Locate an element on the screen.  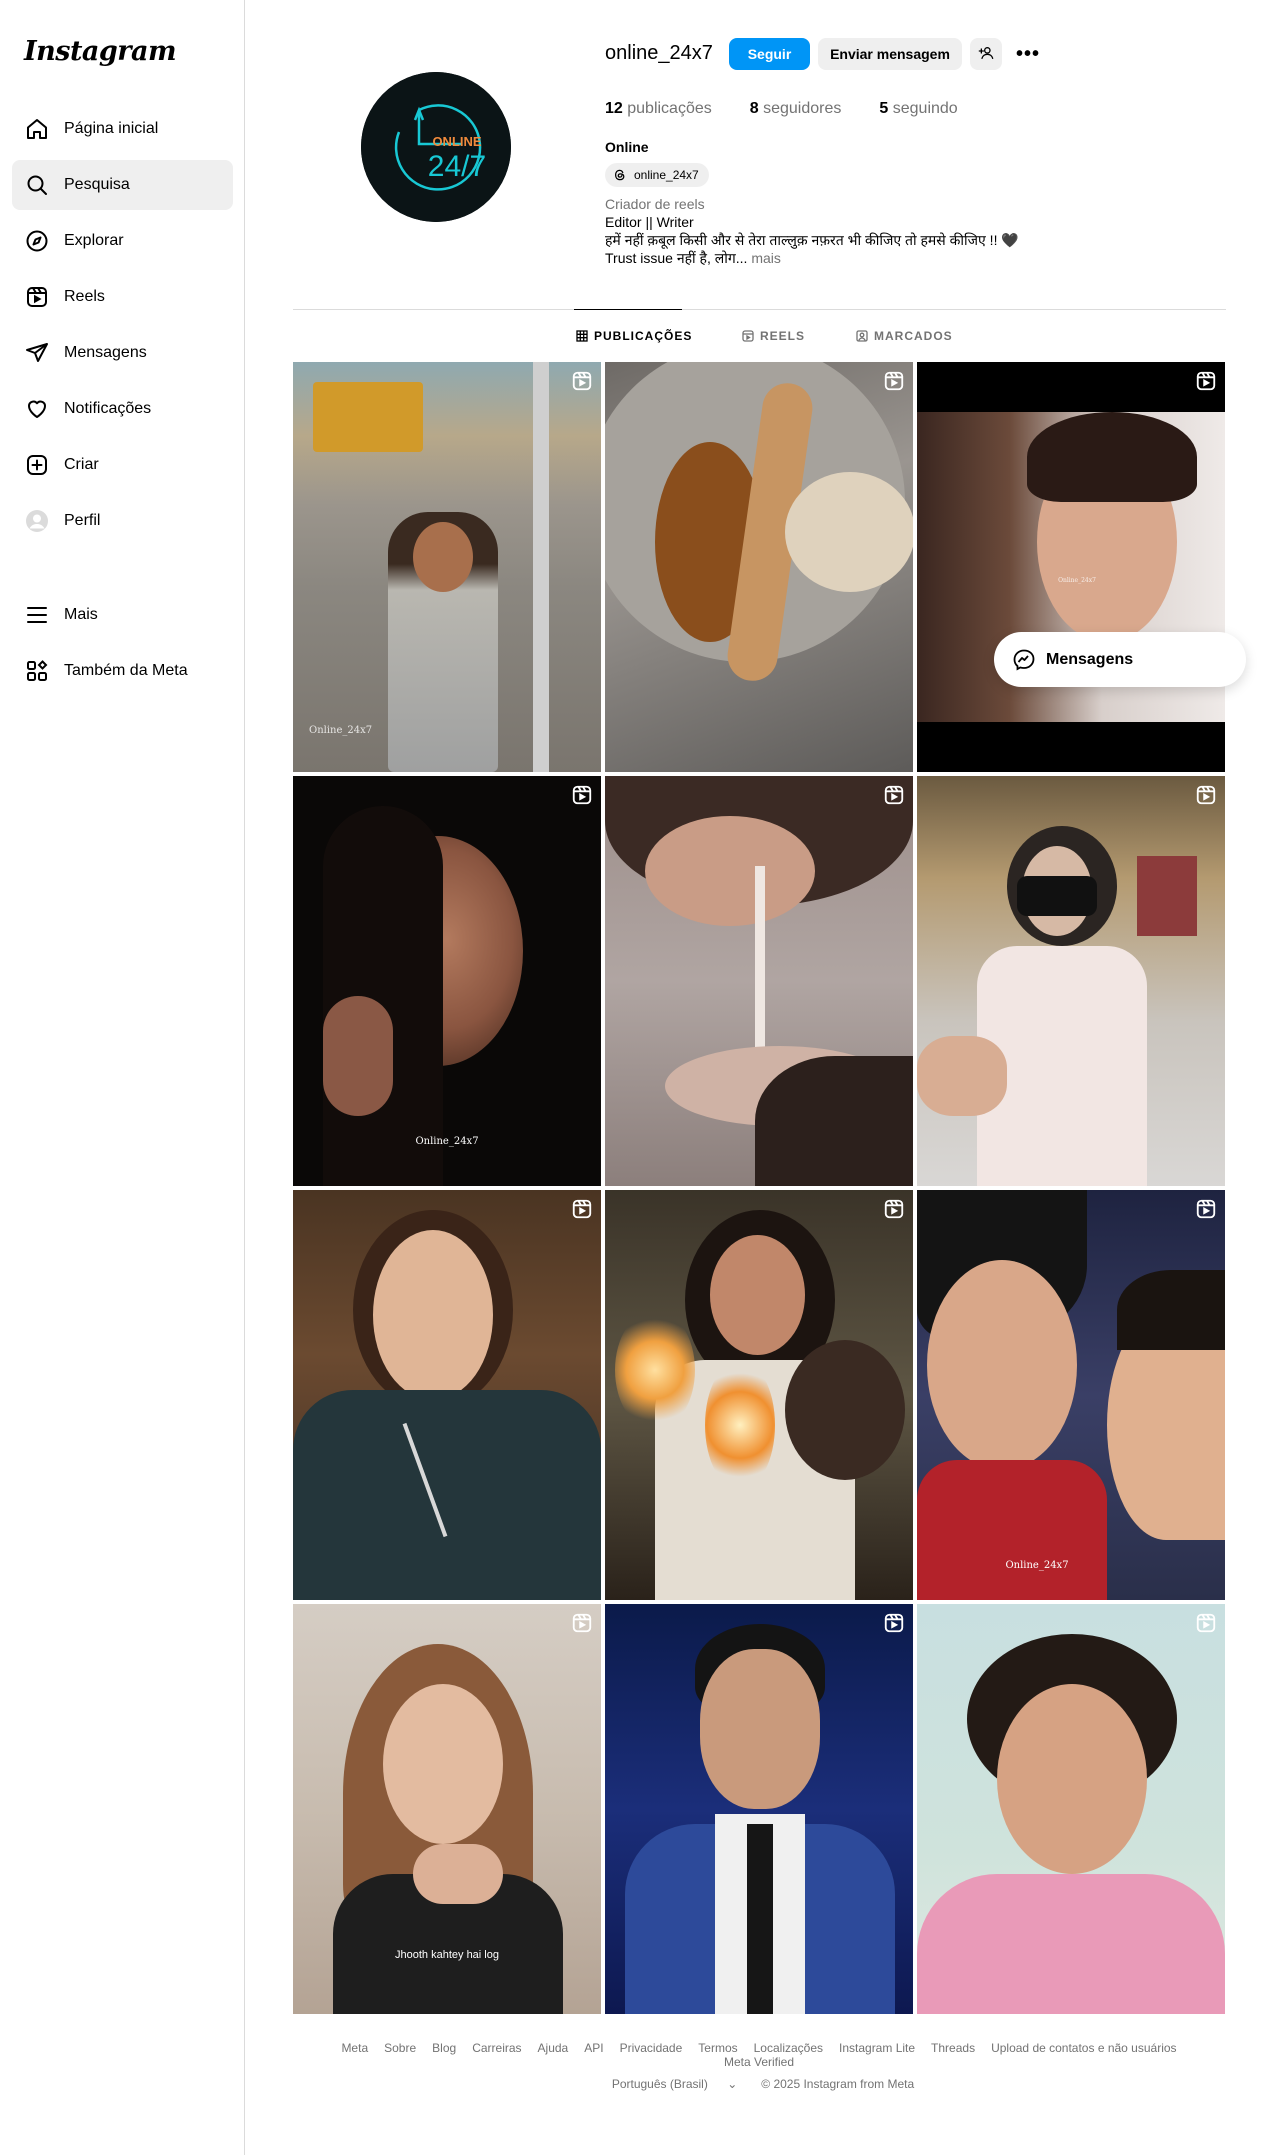
followers-label: seguidores is located at coordinates (802, 108).